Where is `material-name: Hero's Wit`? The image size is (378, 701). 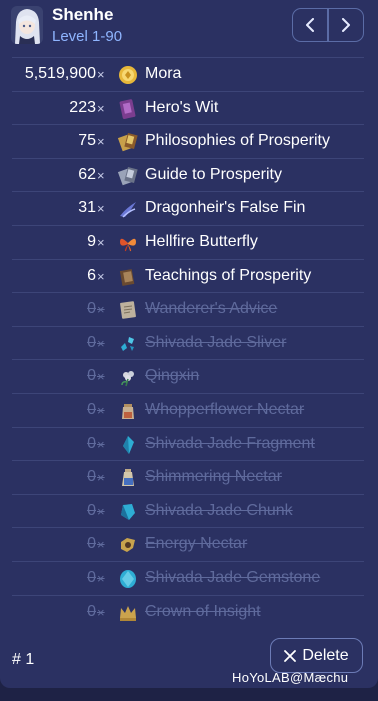
material-name: Hero's Wit is located at coordinates (182, 107).